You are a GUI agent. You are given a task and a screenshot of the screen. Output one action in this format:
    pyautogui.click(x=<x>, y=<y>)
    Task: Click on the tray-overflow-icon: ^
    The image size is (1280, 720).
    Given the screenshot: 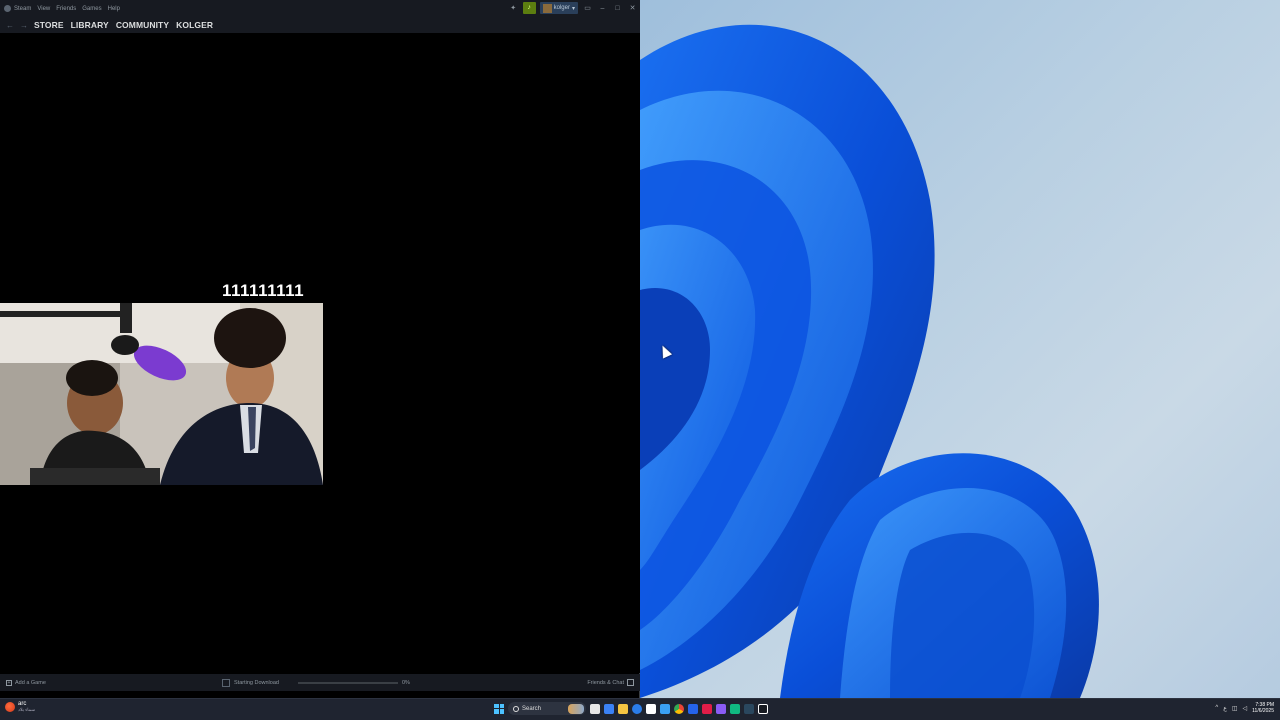 What is the action you would take?
    pyautogui.click(x=1216, y=708)
    